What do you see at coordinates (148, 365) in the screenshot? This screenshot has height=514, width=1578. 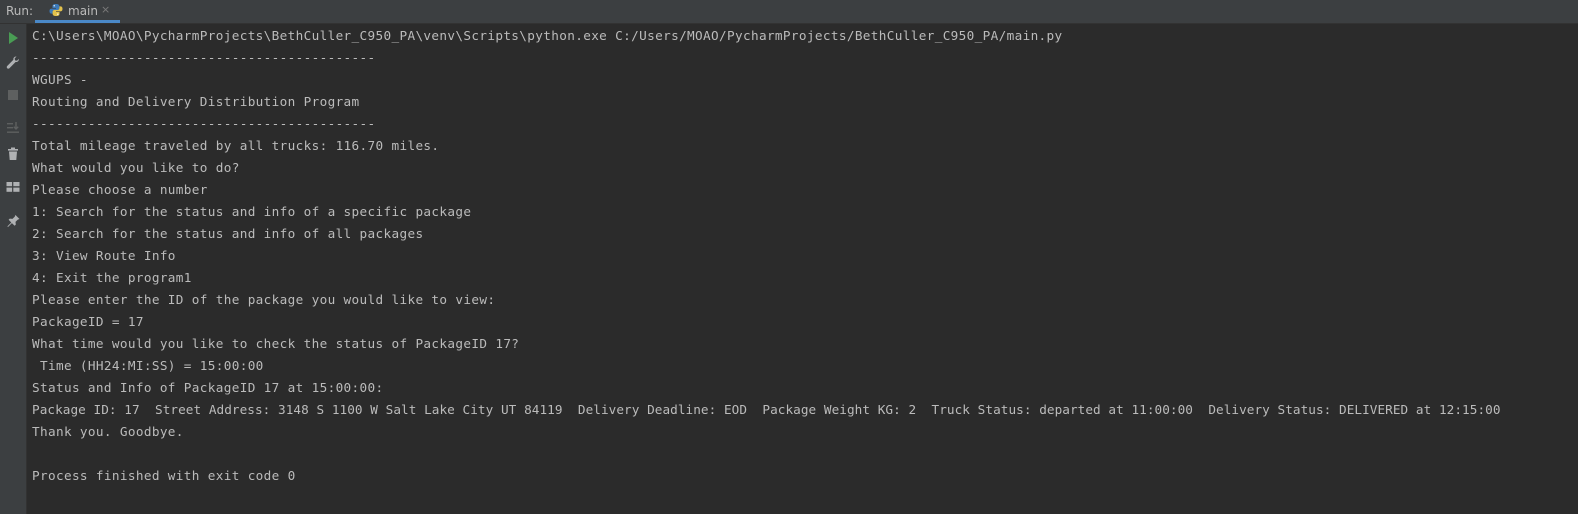 I see `console-line: Time (HH24:MI:SS) = 15:00:00` at bounding box center [148, 365].